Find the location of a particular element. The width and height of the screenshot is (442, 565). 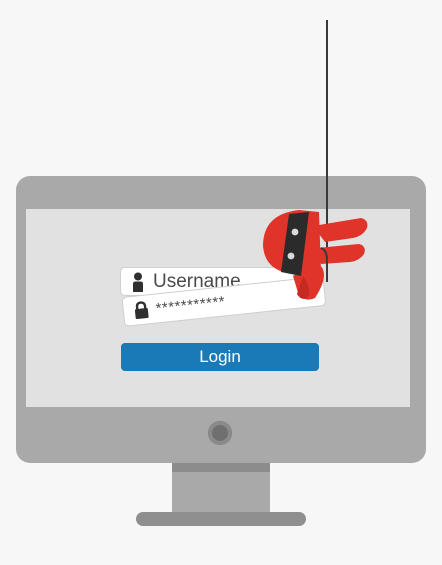

user-icon is located at coordinates (138, 282).